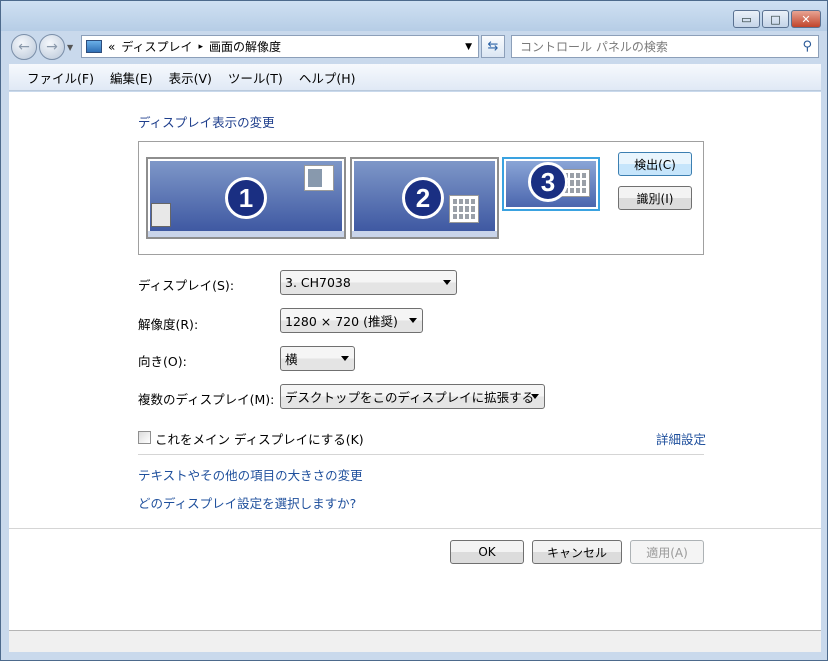  I want to click on monitor-3: 3, so click(551, 184).